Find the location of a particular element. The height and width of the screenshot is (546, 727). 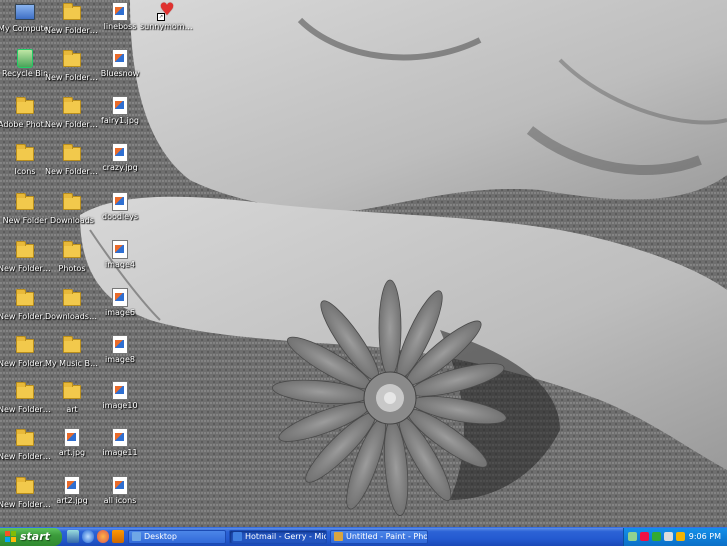

desktop-icon-bluesnow: Bluesnow is located at coordinates (120, 63).